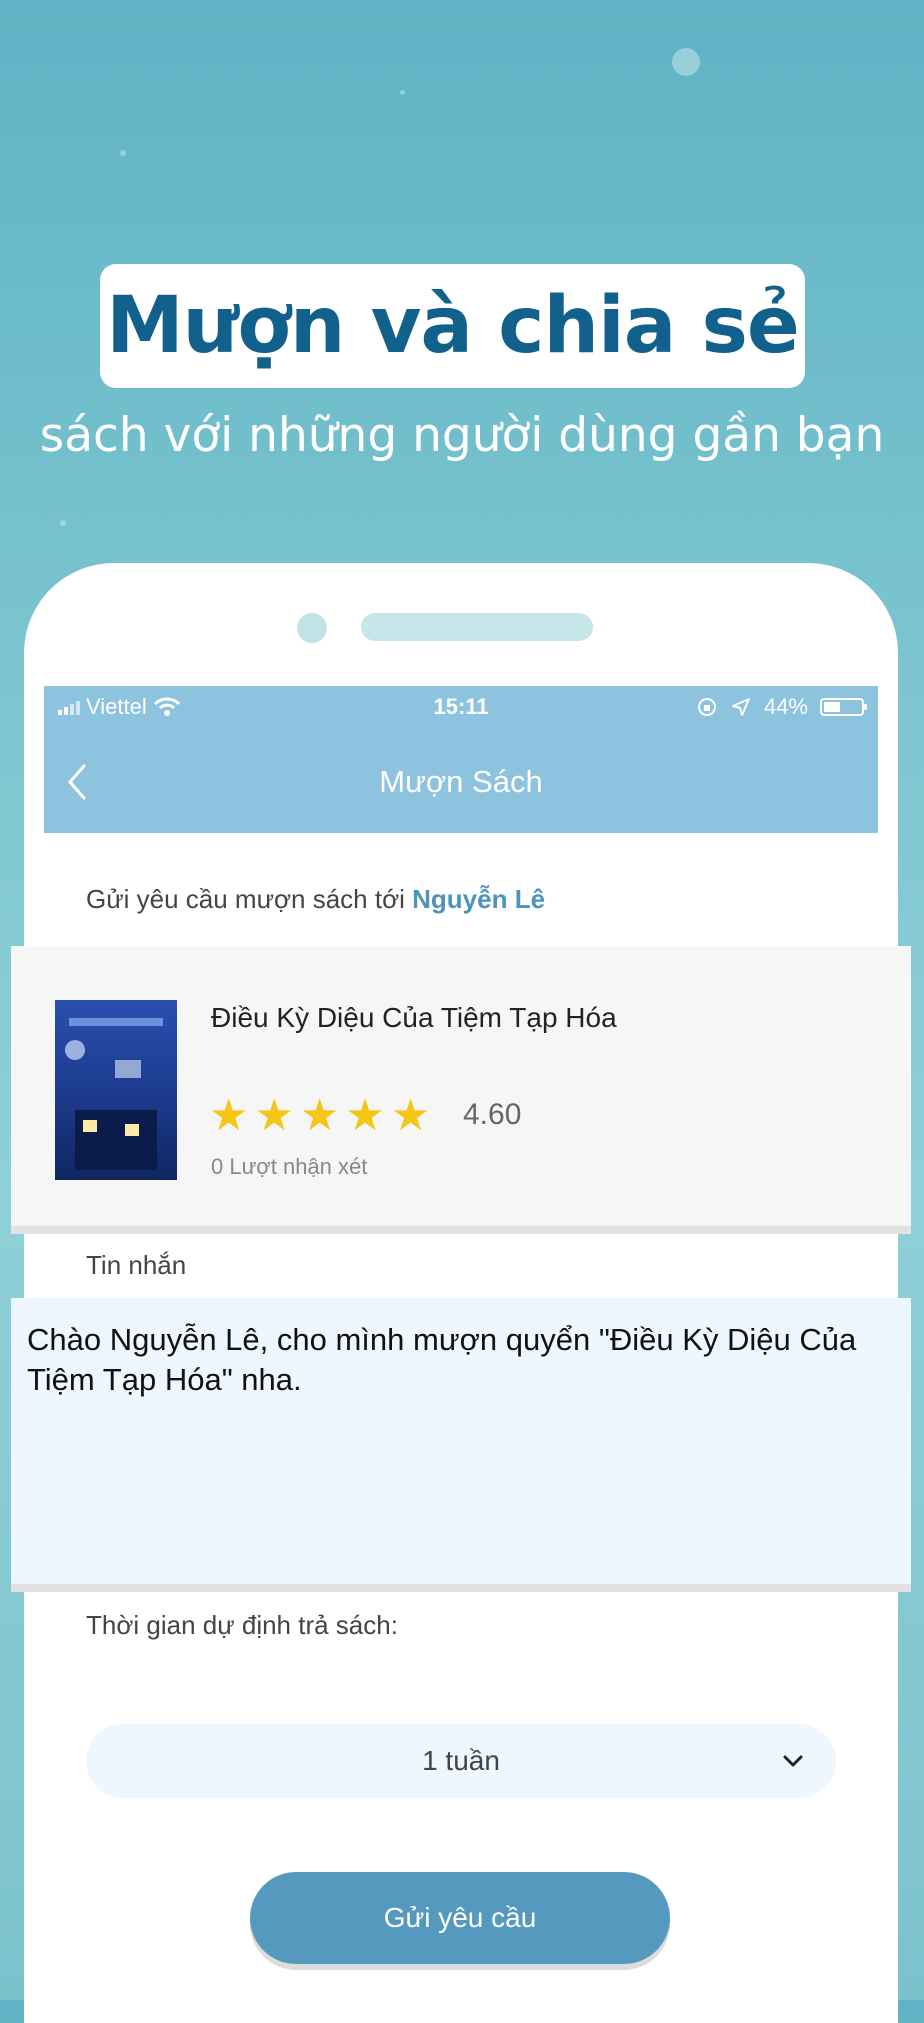 The height and width of the screenshot is (2023, 924). I want to click on review-count: 0 Lượt nhận xét, so click(289, 1166).